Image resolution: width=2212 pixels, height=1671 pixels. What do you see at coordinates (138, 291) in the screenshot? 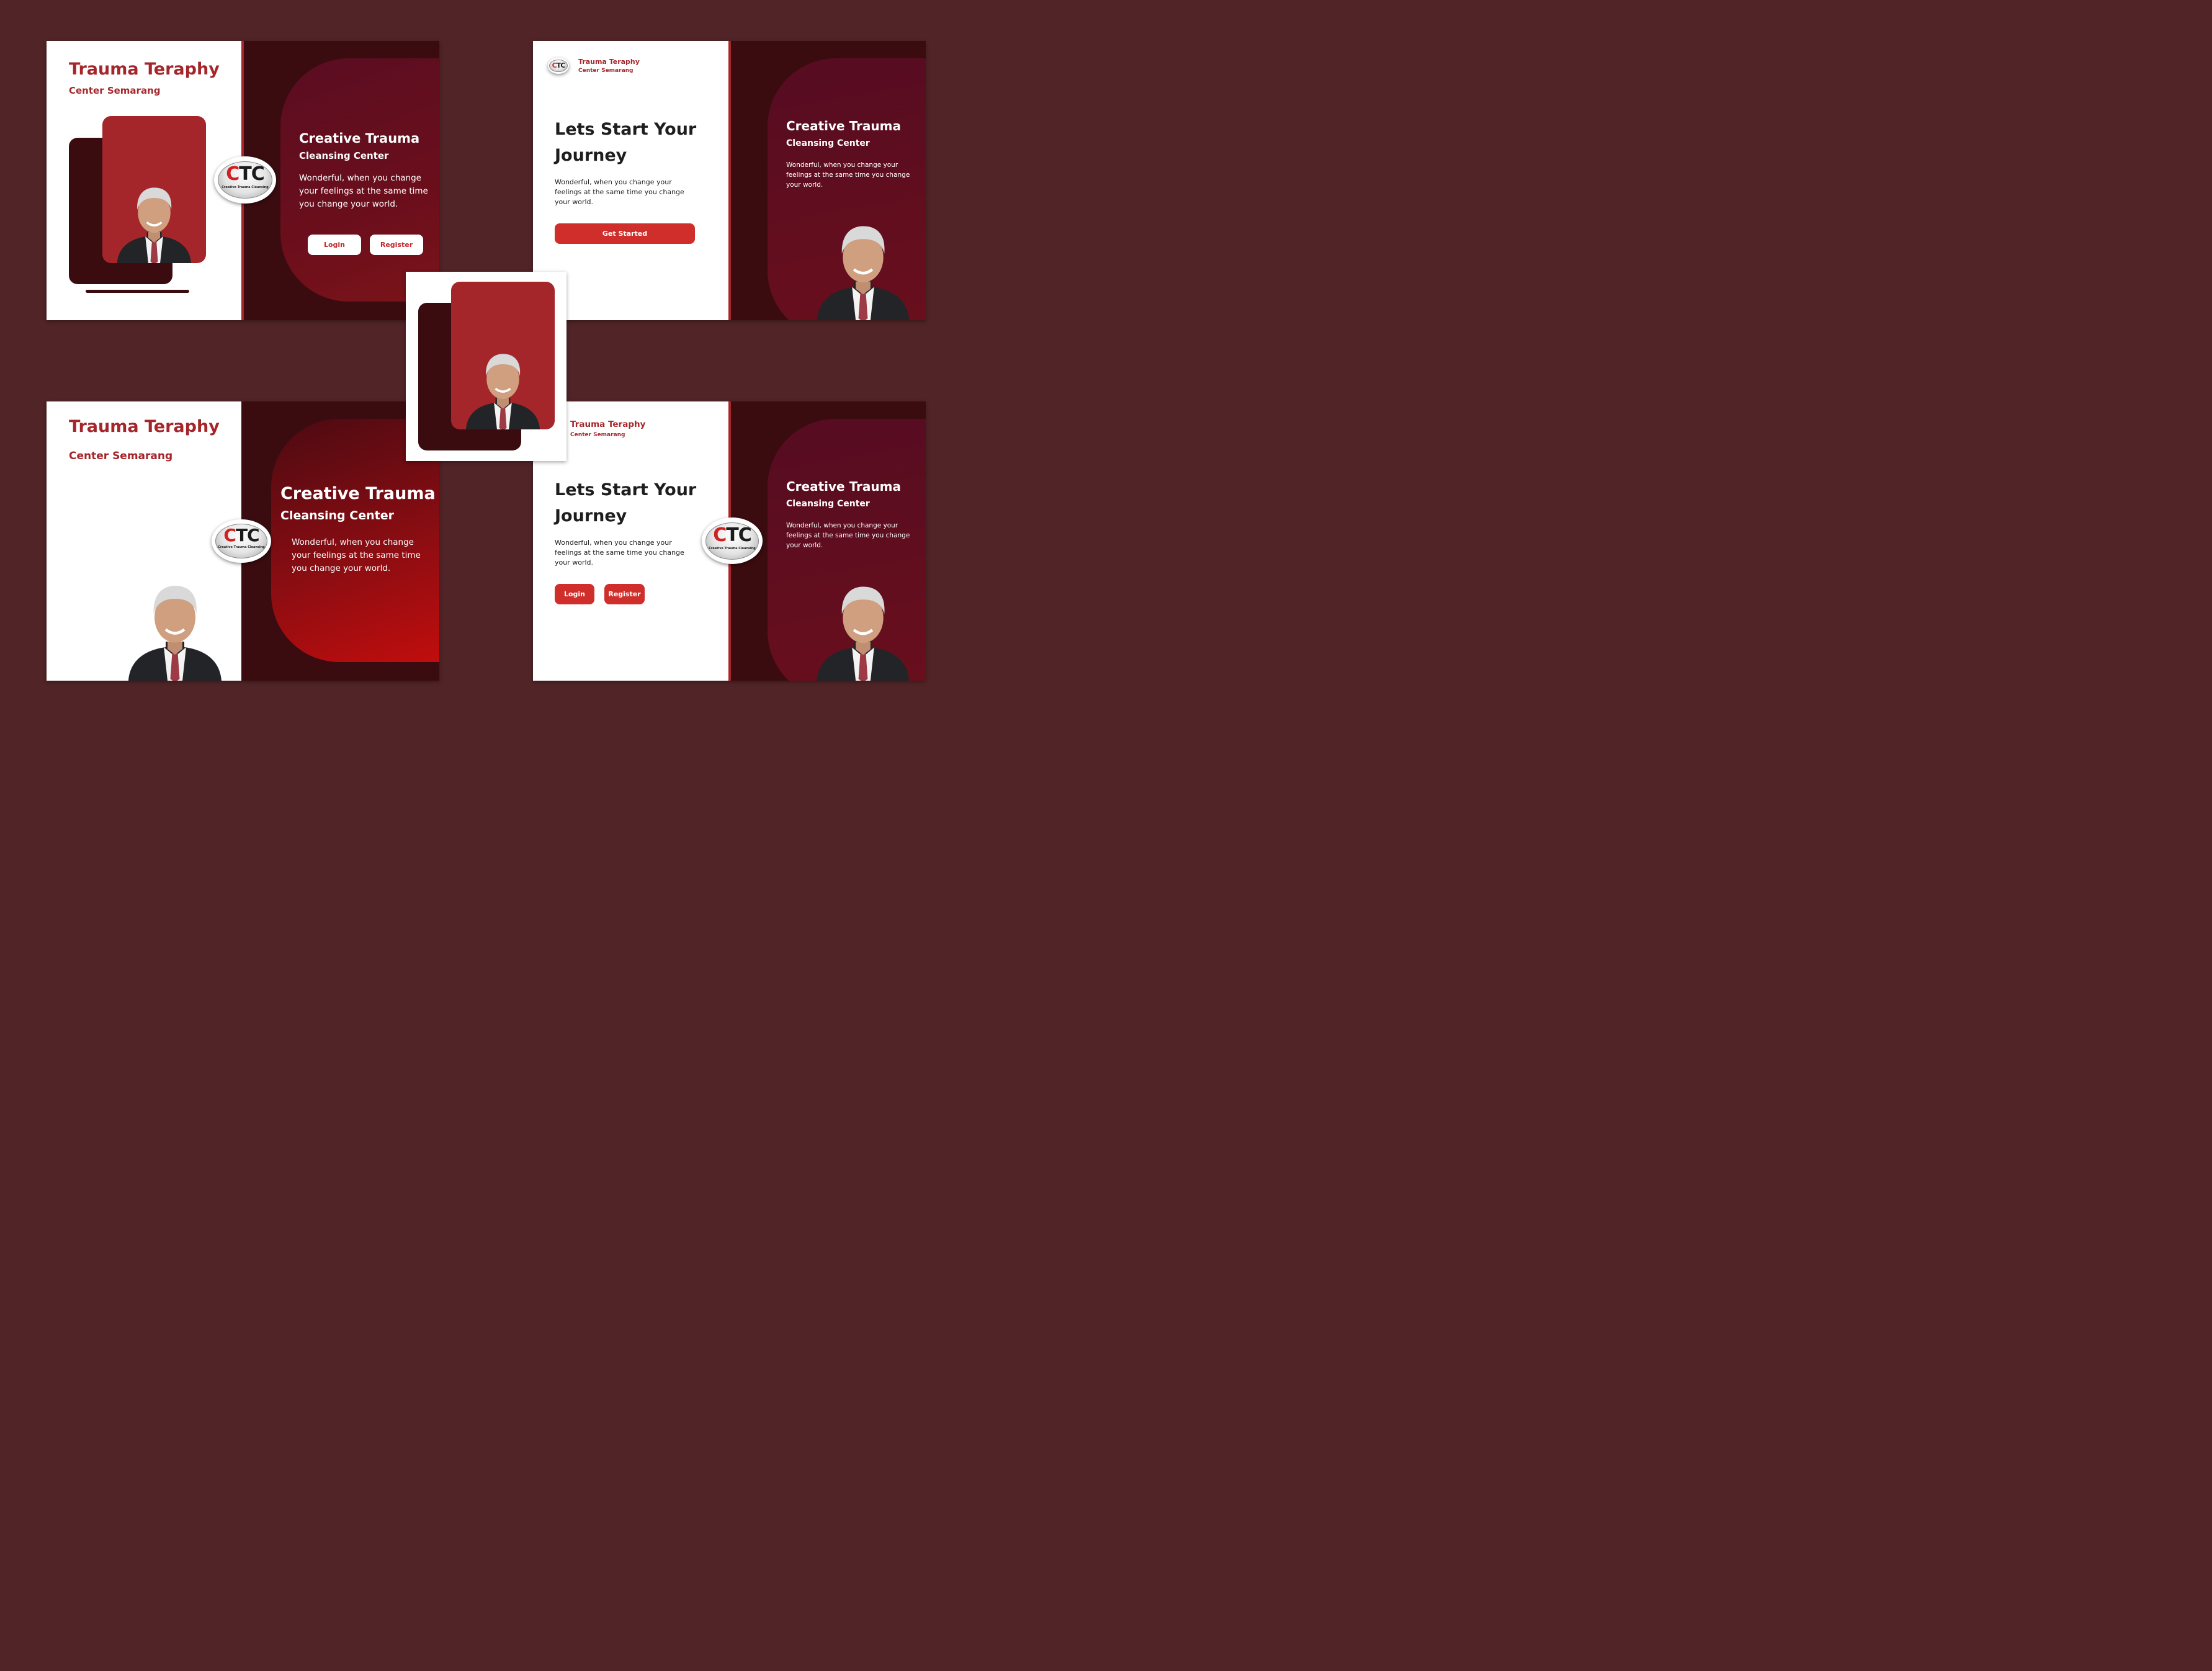
I see `underline-bar` at bounding box center [138, 291].